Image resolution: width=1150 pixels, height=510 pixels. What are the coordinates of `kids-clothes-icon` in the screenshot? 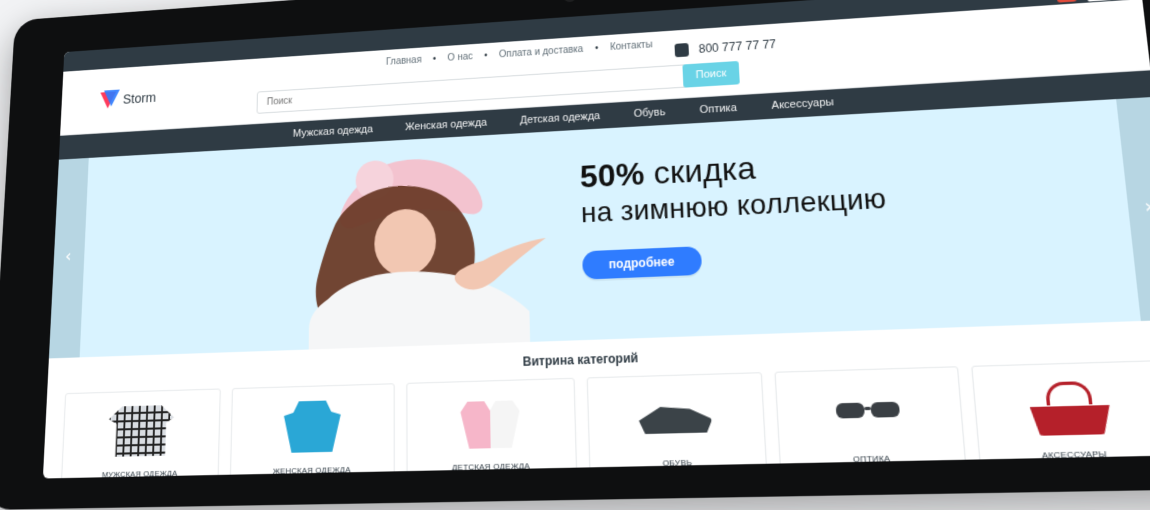 It's located at (490, 422).